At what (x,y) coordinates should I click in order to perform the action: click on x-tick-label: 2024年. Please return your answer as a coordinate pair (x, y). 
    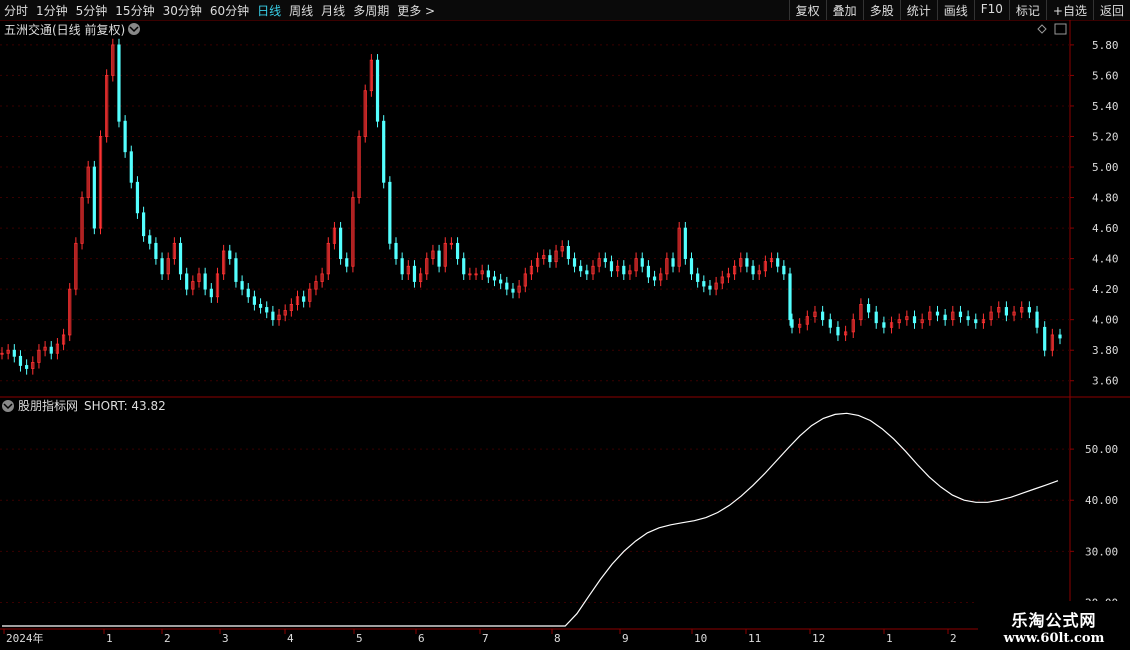
    Looking at the image, I should click on (25, 638).